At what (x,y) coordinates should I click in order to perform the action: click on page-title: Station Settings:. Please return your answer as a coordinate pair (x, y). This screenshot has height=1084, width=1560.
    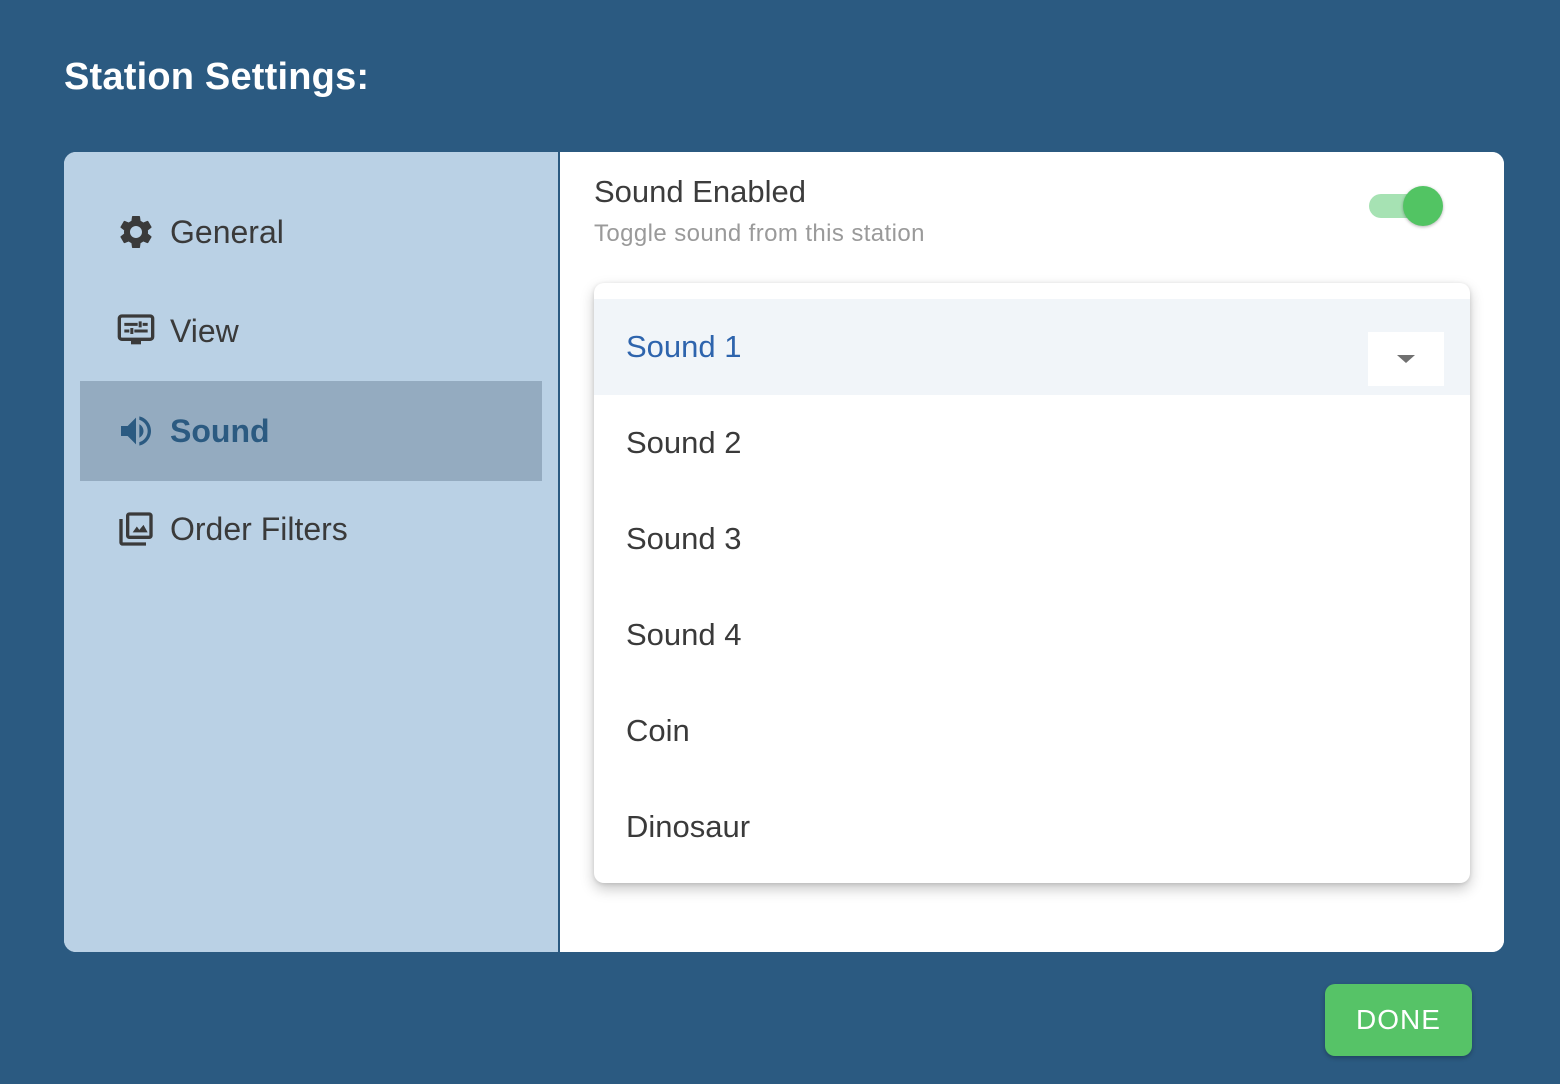
    Looking at the image, I should click on (217, 77).